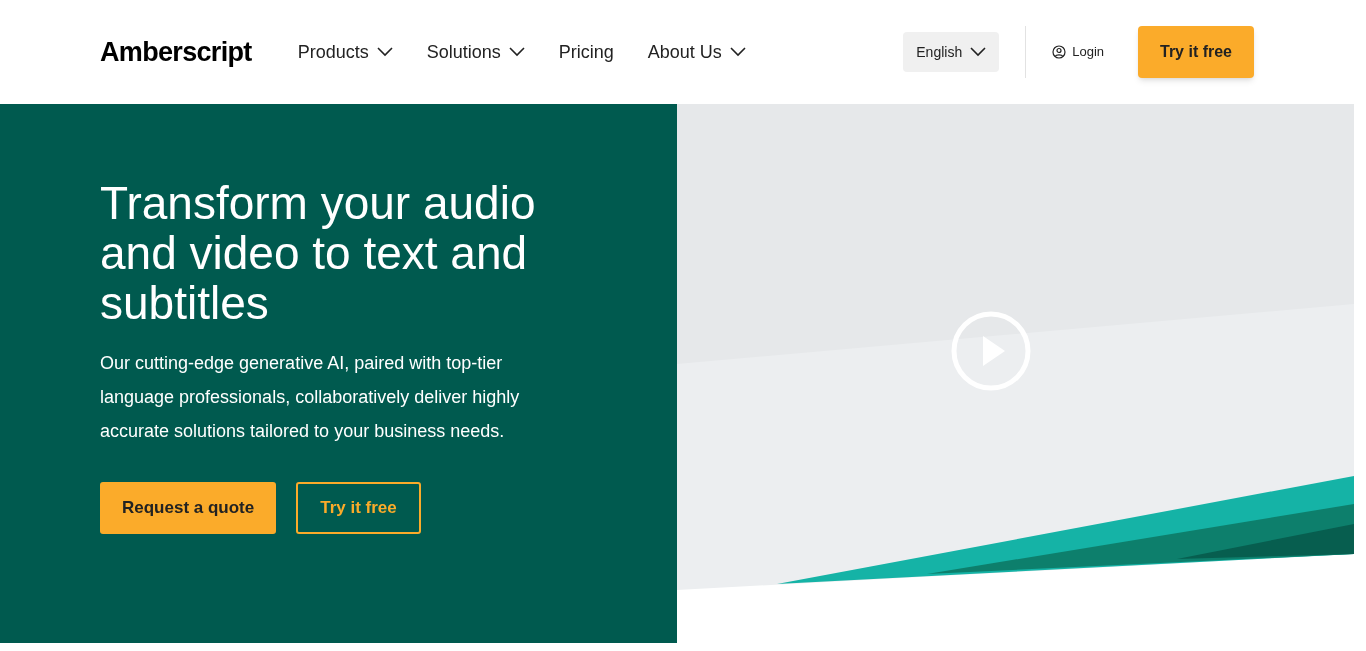 This screenshot has height=651, width=1366. What do you see at coordinates (188, 508) in the screenshot?
I see `quote-button: Request a quote` at bounding box center [188, 508].